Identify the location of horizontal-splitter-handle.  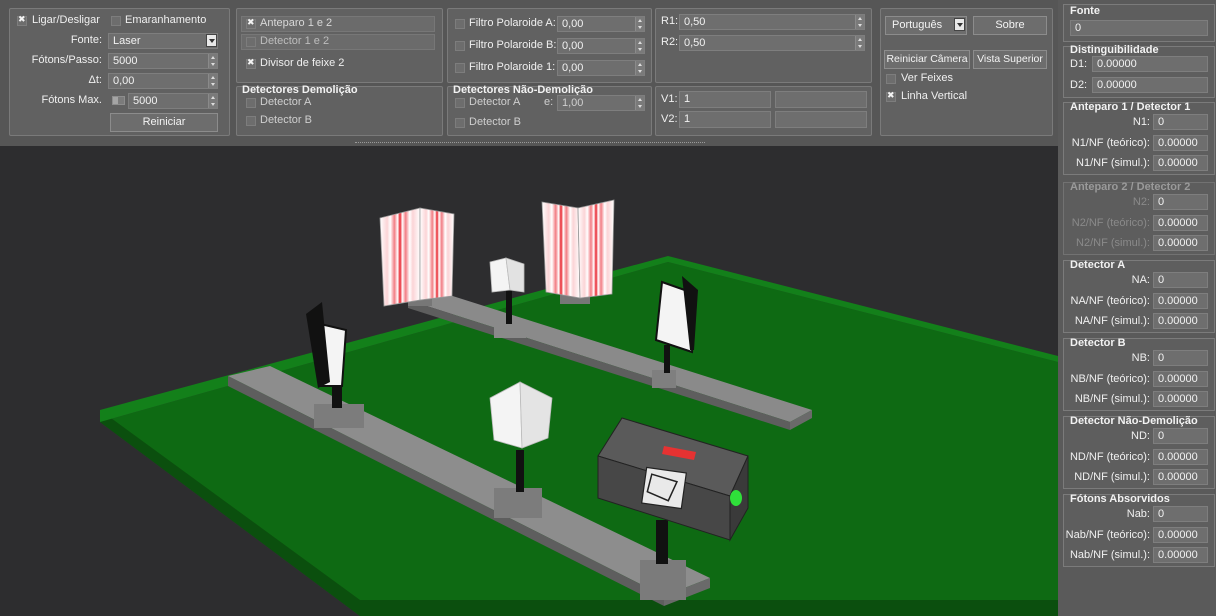
(530, 143).